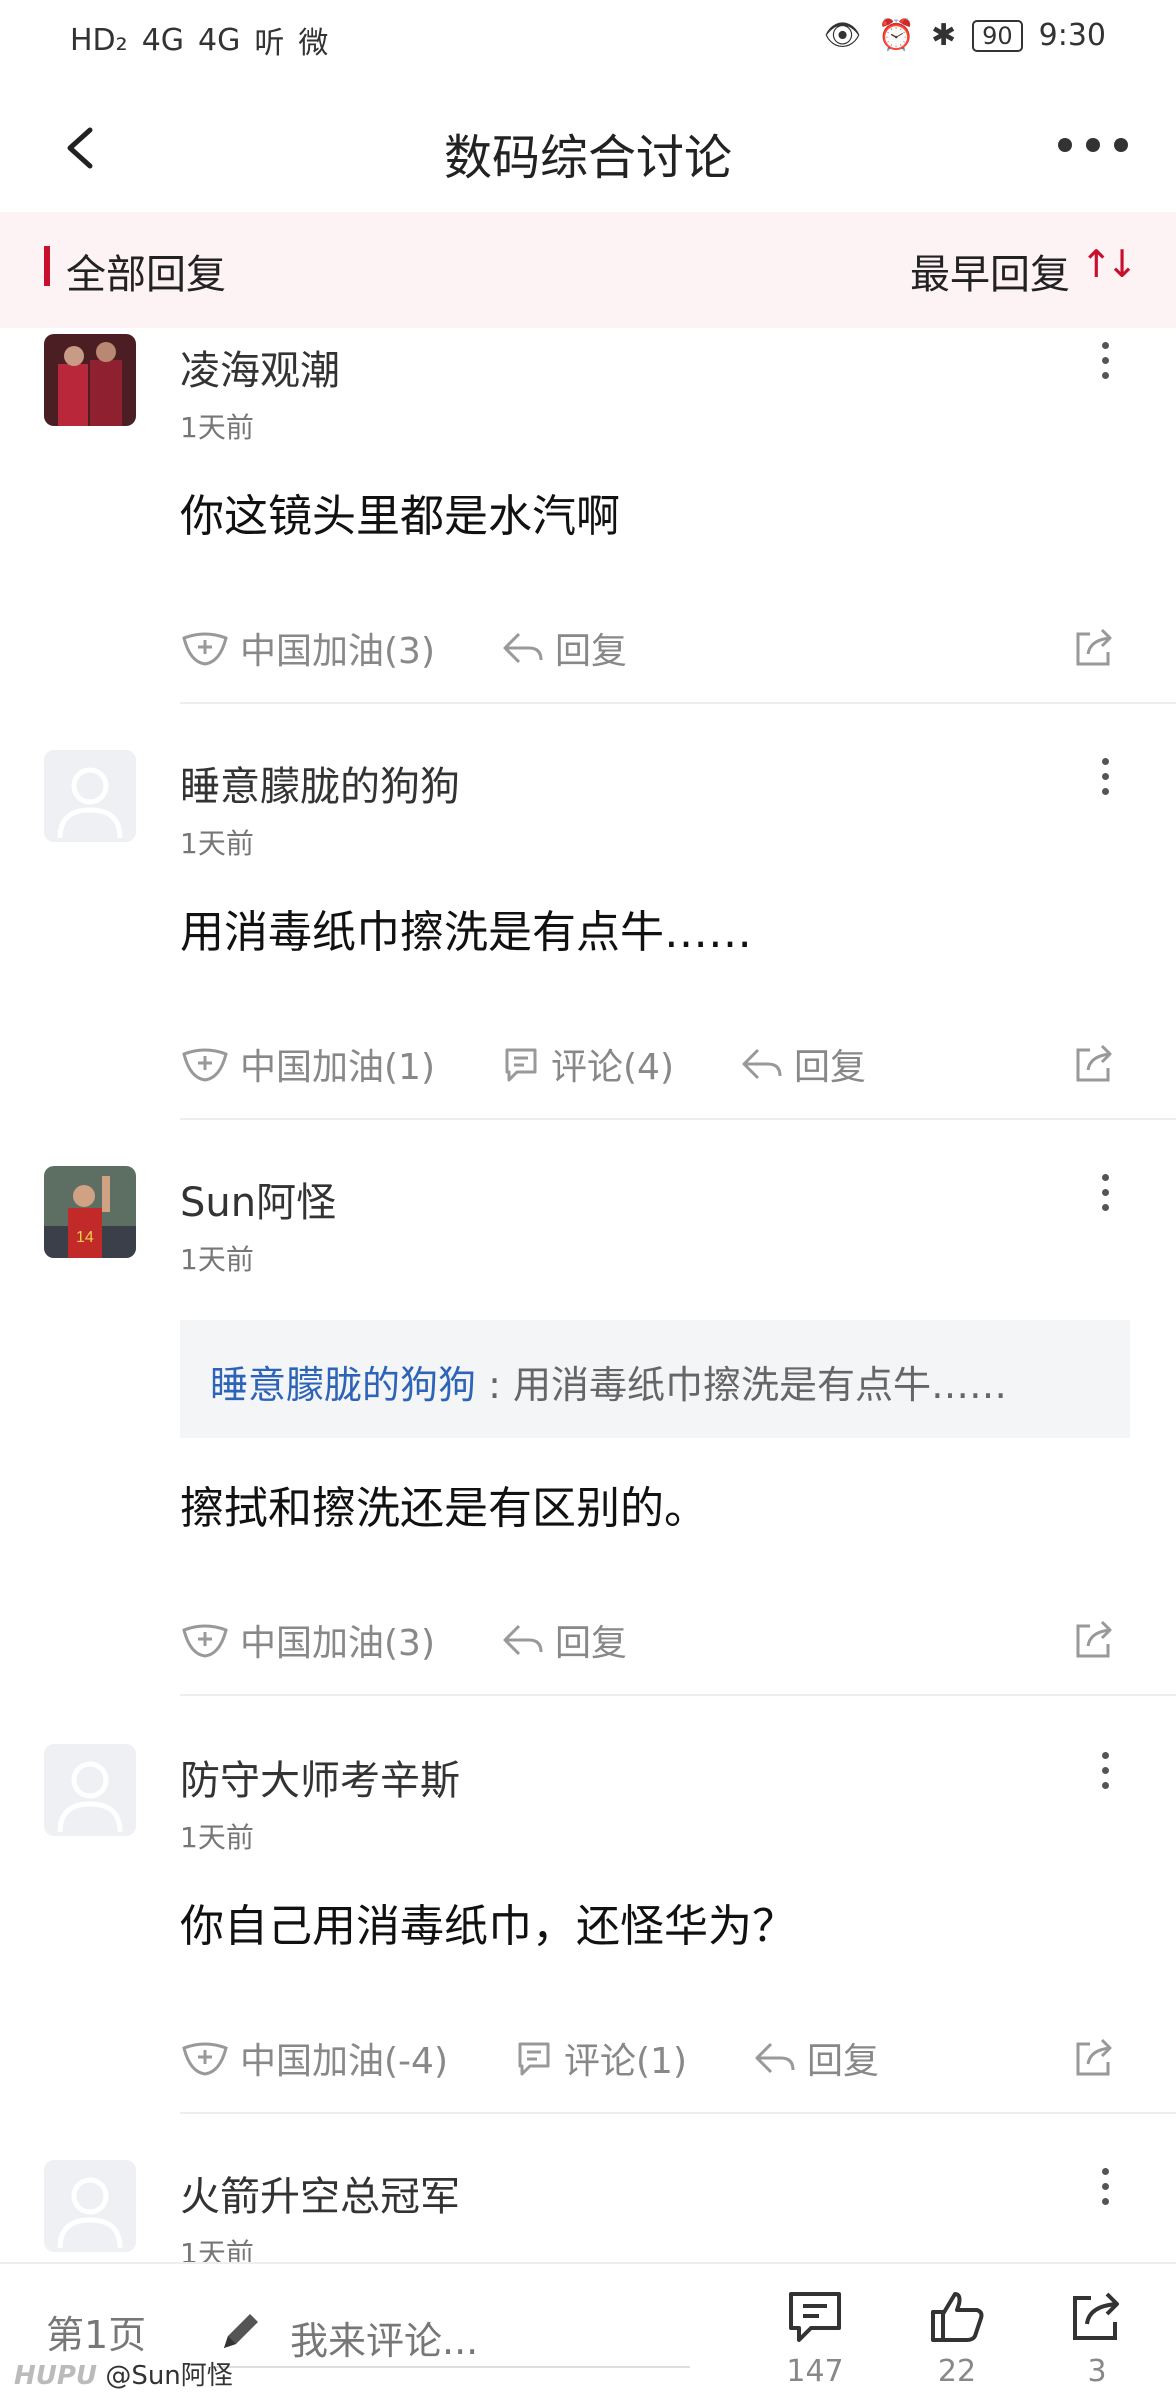 This screenshot has width=1176, height=2400. I want to click on comments-button: 评论(4), so click(587, 1064).